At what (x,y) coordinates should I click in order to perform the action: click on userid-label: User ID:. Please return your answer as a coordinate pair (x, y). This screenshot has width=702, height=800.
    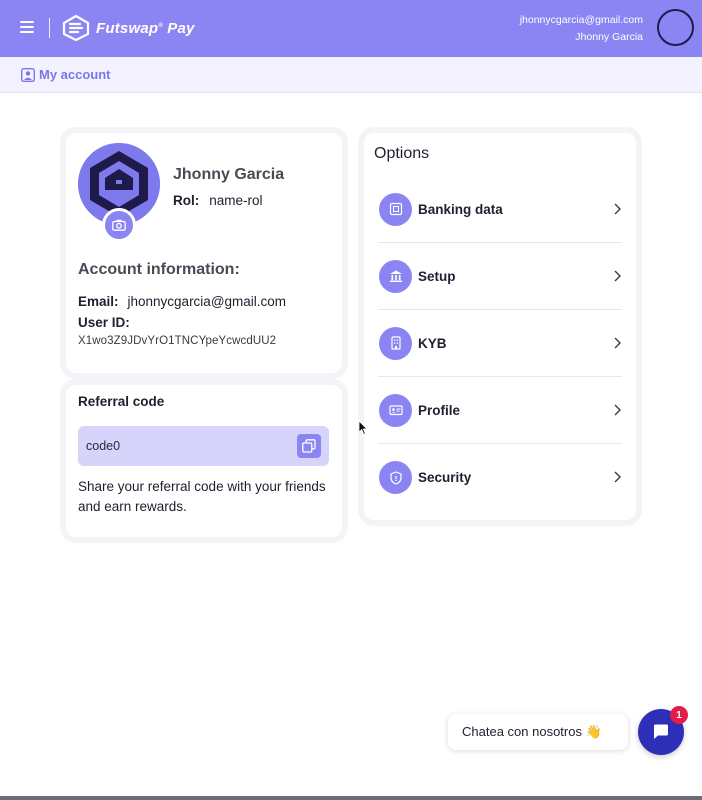
    Looking at the image, I should click on (104, 322).